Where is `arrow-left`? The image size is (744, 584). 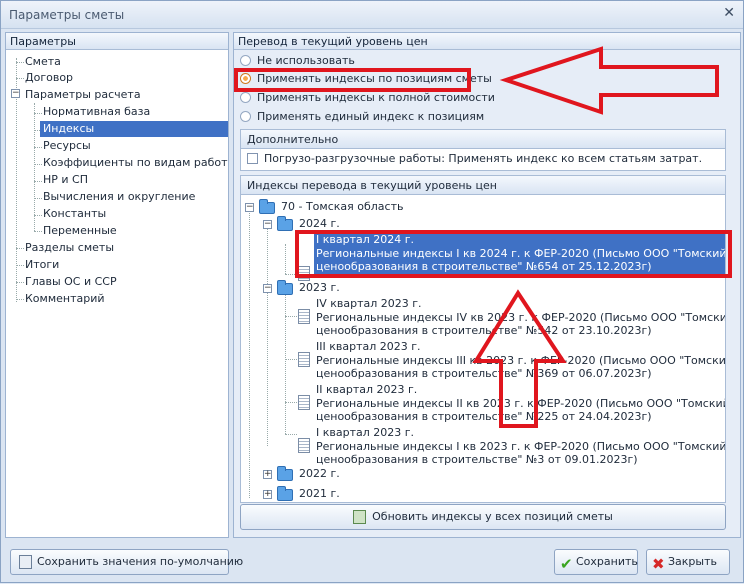 arrow-left is located at coordinates (609, 80).